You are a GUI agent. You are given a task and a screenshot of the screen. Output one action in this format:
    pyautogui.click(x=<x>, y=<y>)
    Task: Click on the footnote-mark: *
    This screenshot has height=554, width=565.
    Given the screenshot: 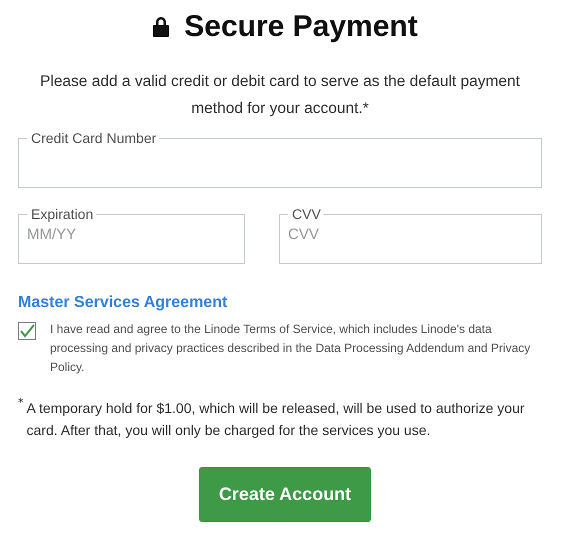 What is the action you would take?
    pyautogui.click(x=21, y=402)
    